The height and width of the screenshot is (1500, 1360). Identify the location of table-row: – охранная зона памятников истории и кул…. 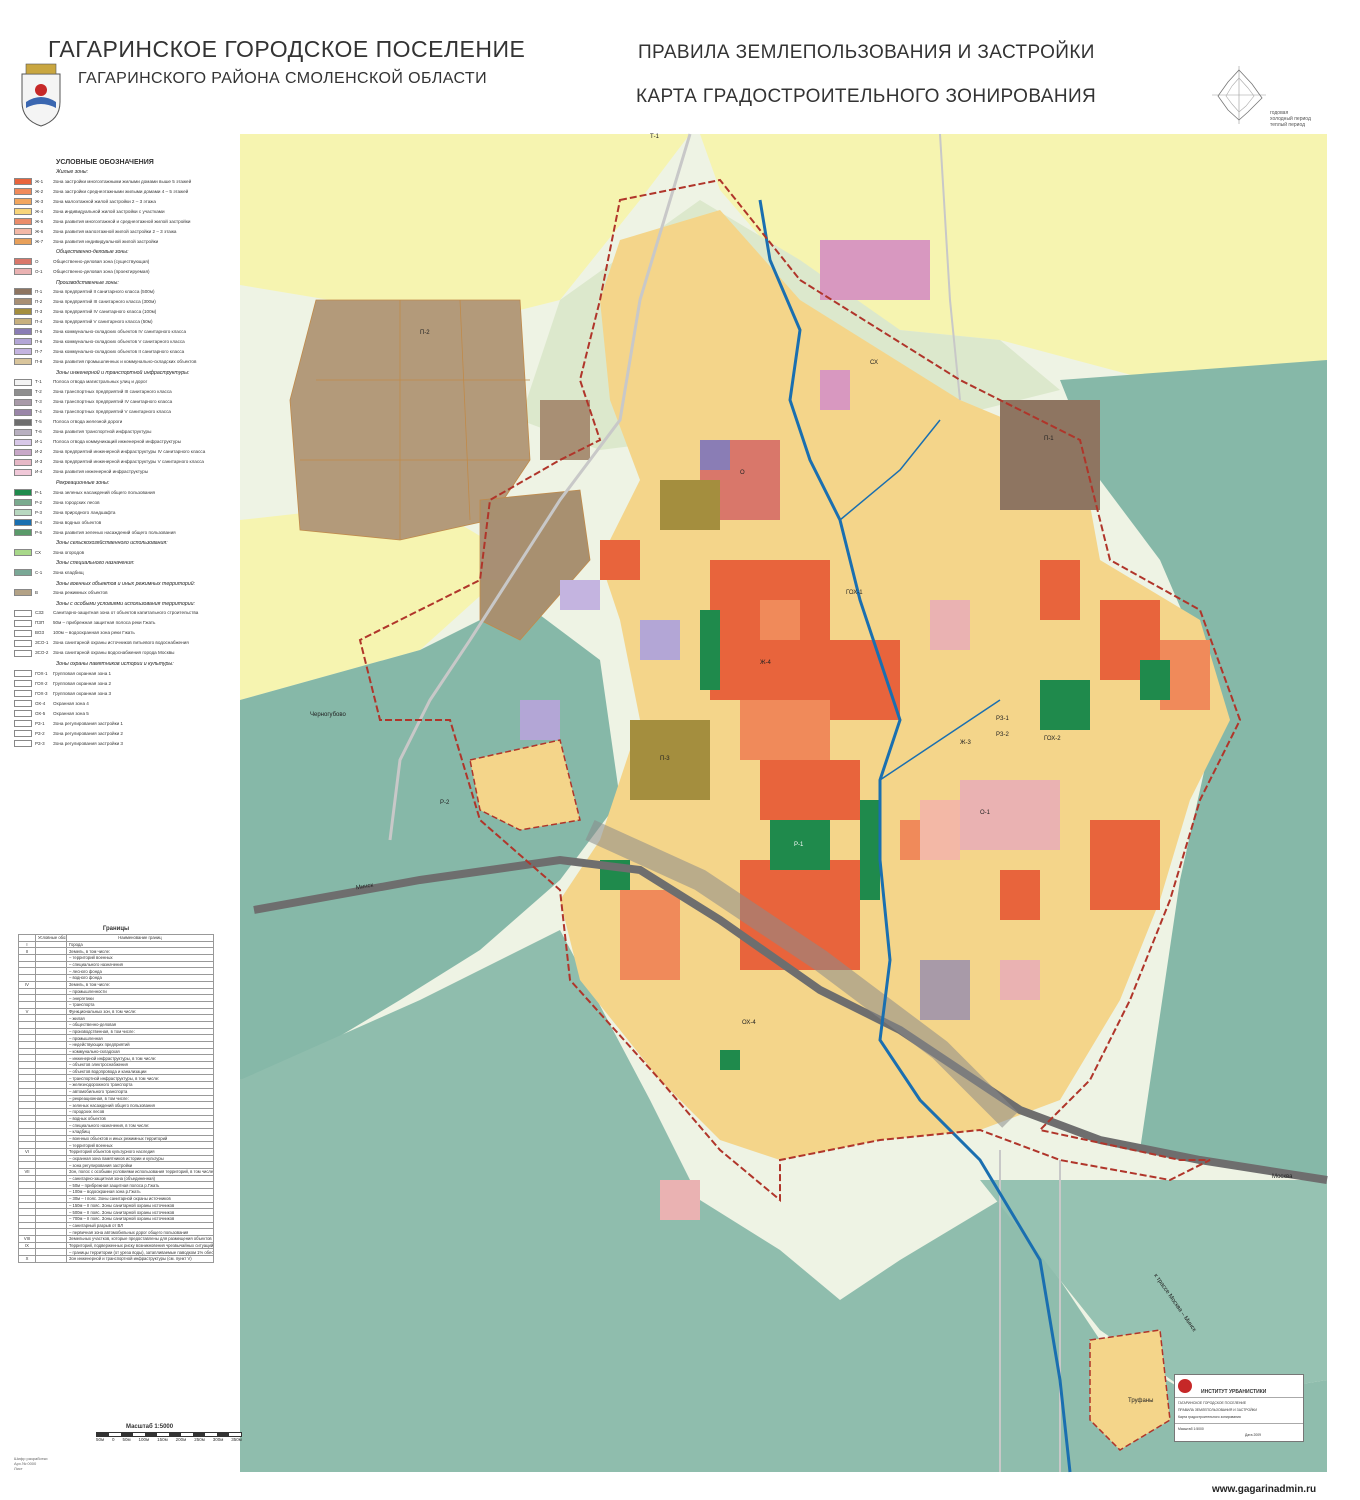
(116, 1158).